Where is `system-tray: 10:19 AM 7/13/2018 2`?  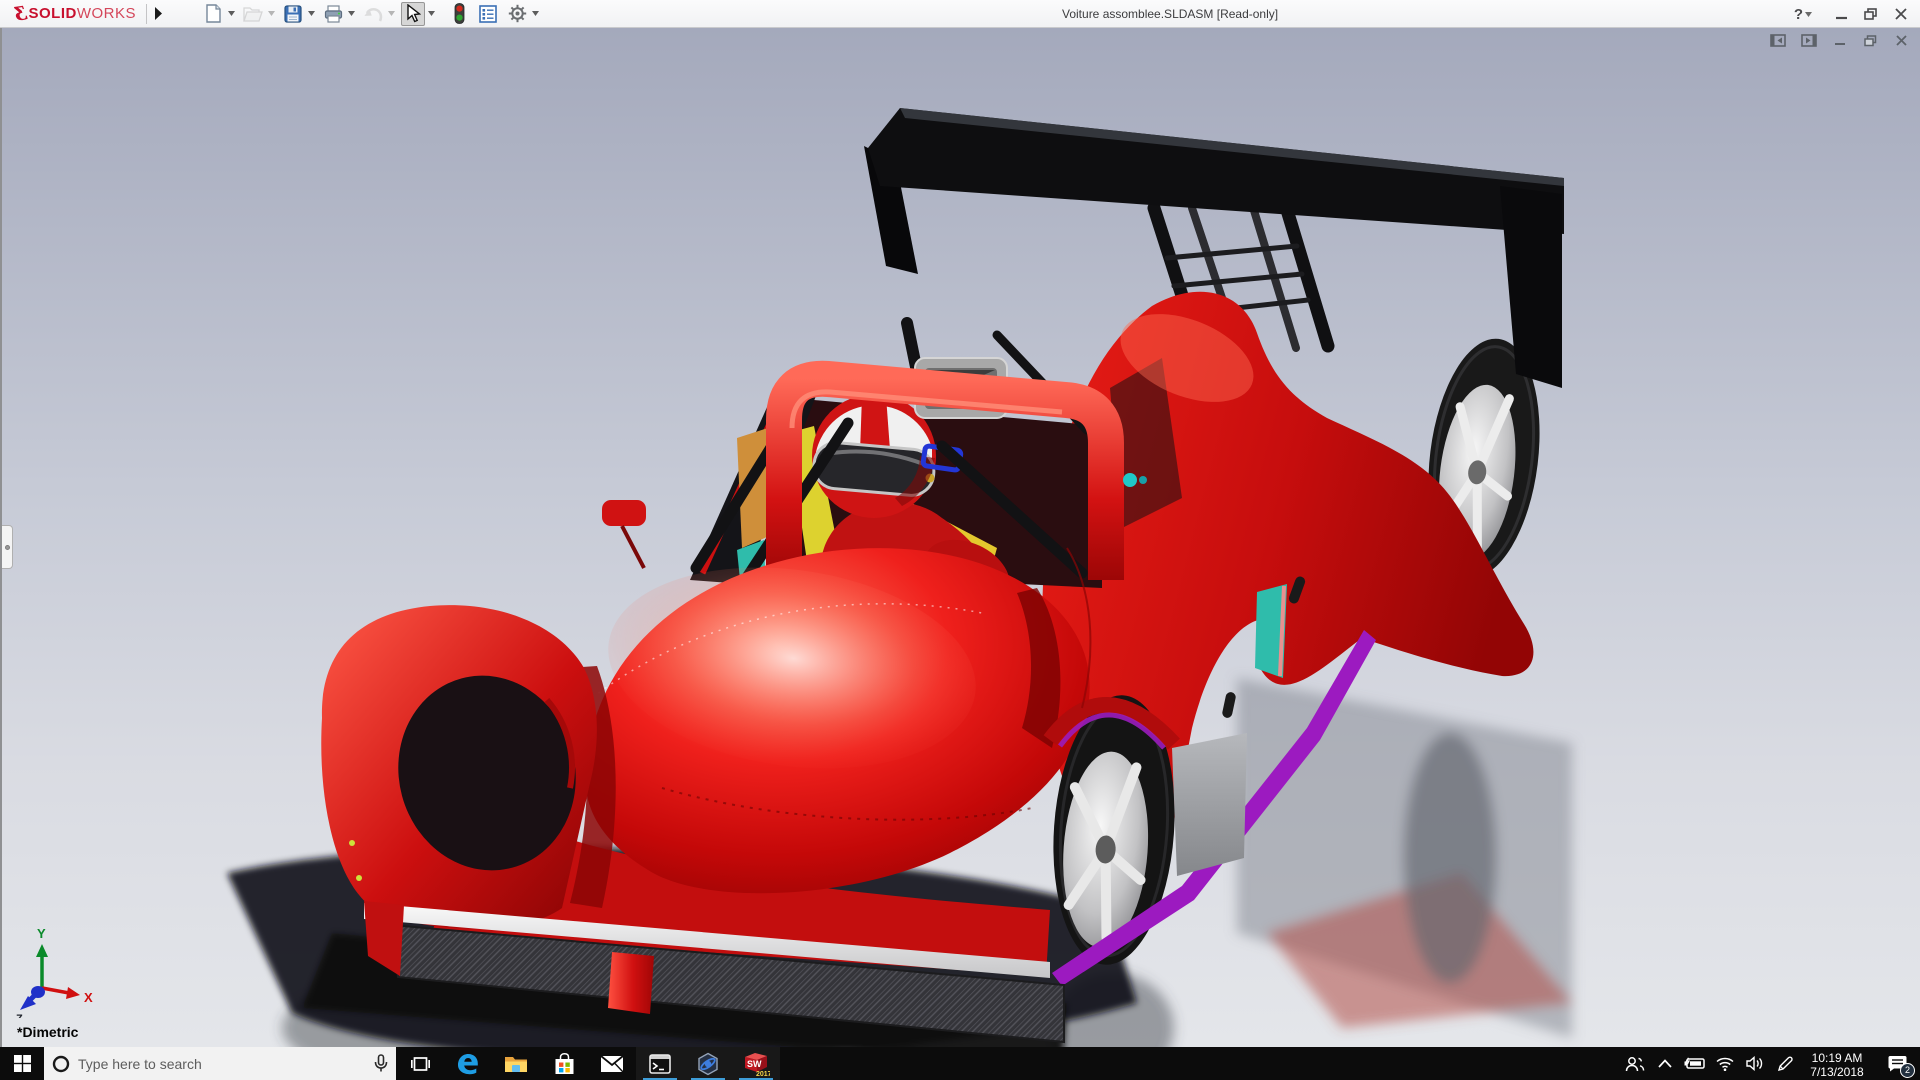
system-tray: 10:19 AM 7/13/2018 2 is located at coordinates (1770, 1063).